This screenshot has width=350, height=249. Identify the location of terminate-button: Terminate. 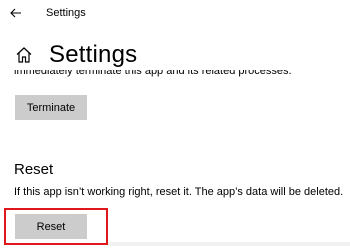
(51, 107).